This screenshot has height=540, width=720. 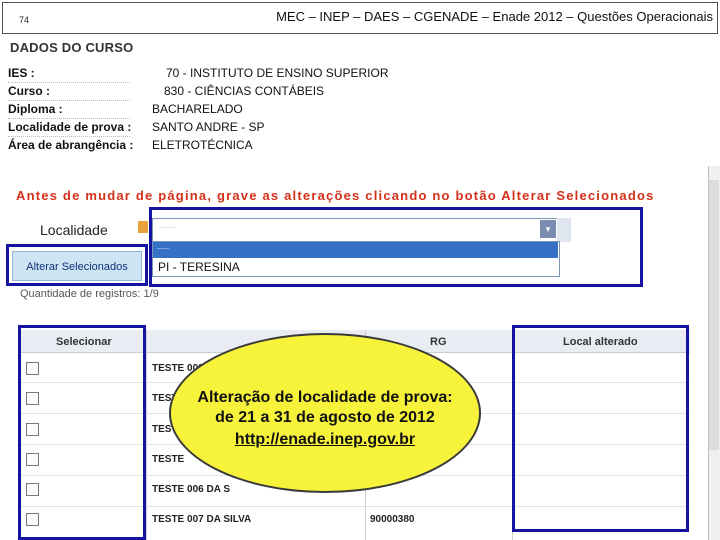 I want to click on row-name: TESTE, so click(x=168, y=459).